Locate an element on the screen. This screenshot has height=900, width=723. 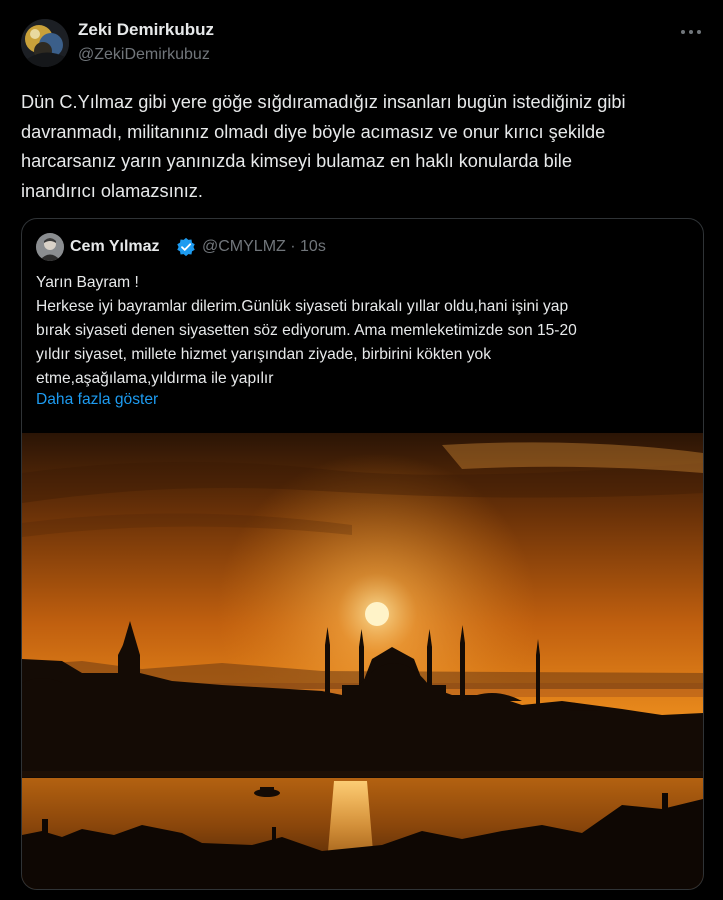
more-options-button is located at coordinates (691, 32).